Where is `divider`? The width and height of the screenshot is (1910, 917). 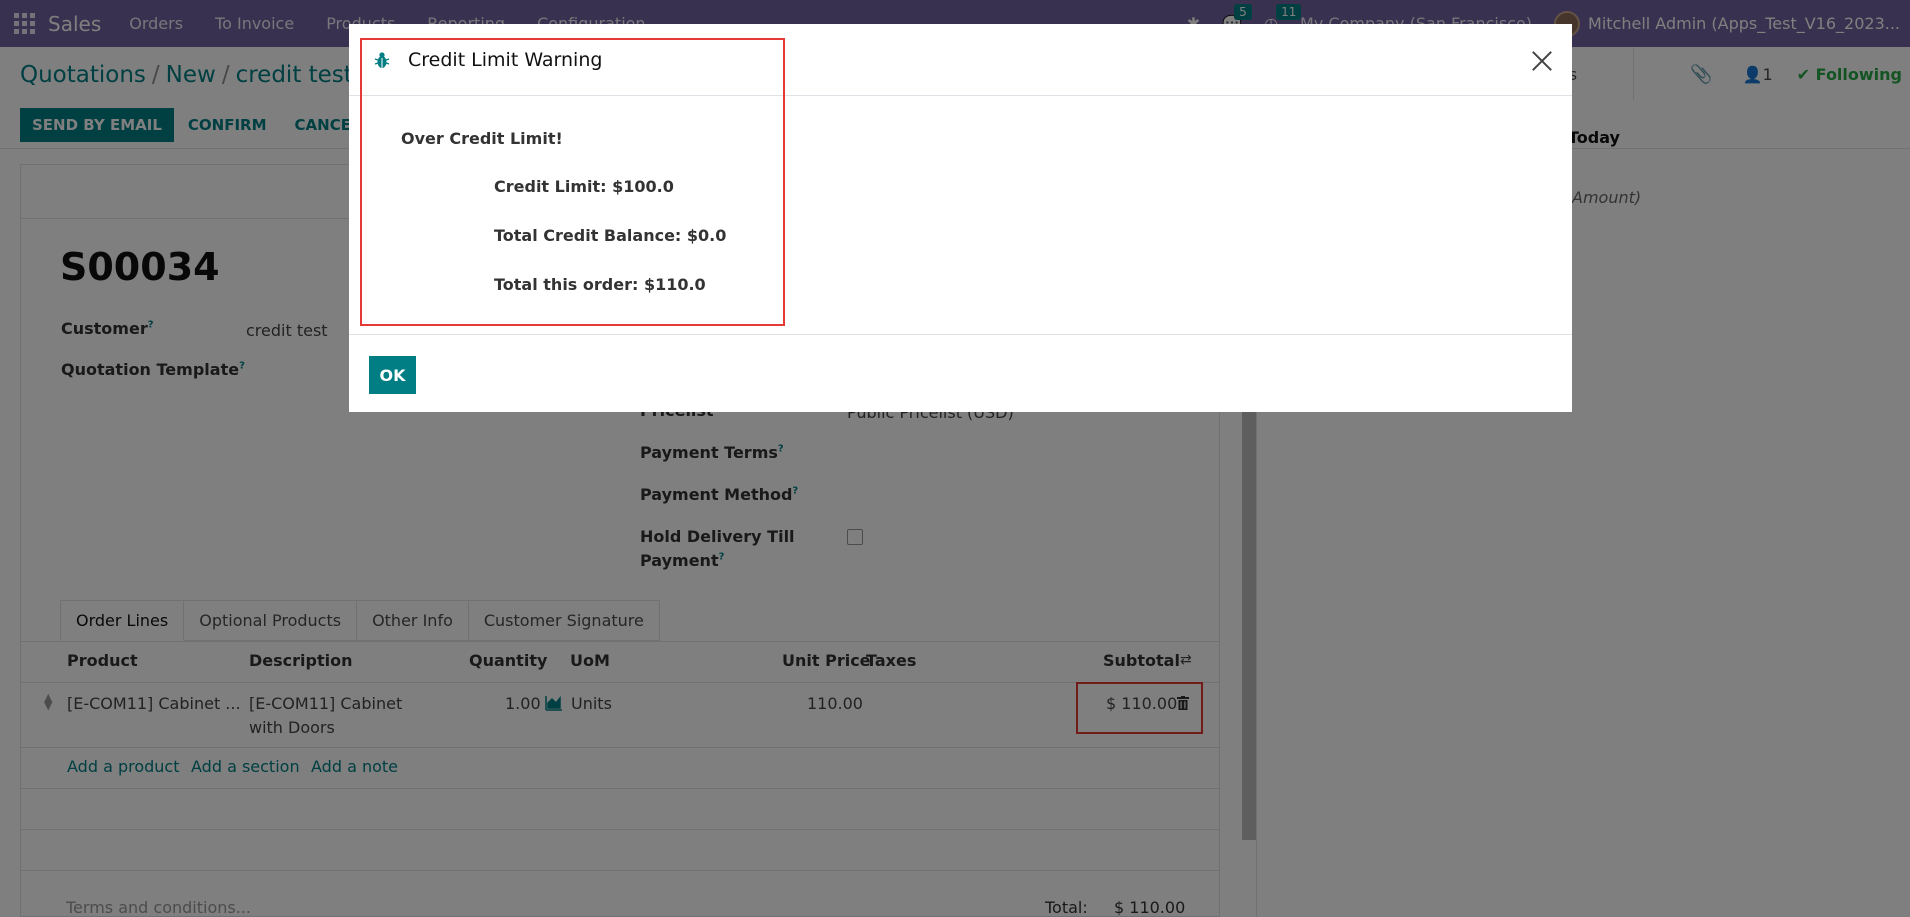
divider is located at coordinates (960, 334).